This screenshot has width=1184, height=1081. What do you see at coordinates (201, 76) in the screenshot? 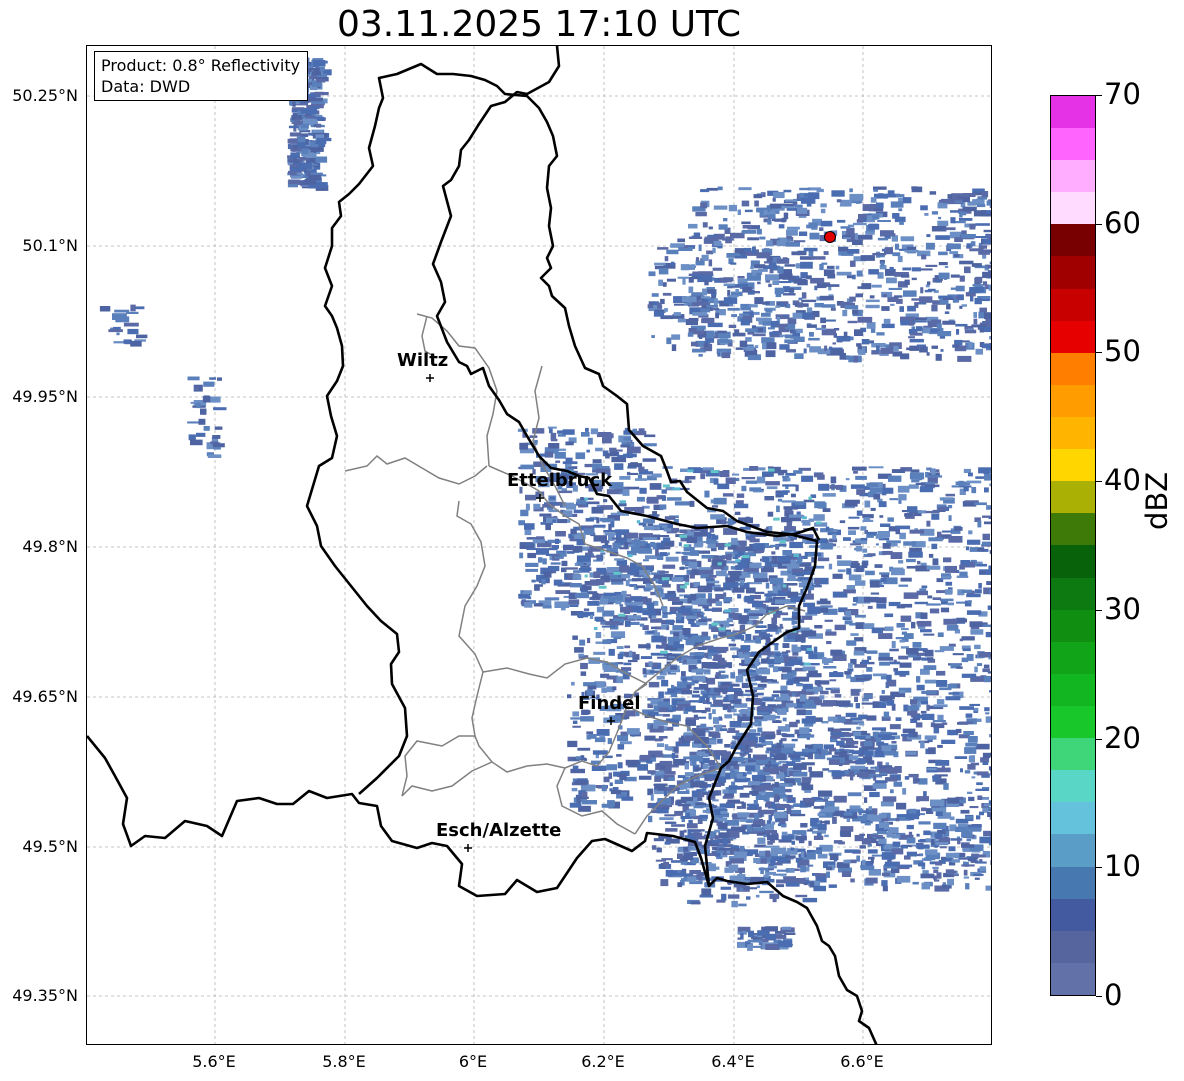
I see `product-info-box: Product: 0.8° Reflectivity Data: DWD` at bounding box center [201, 76].